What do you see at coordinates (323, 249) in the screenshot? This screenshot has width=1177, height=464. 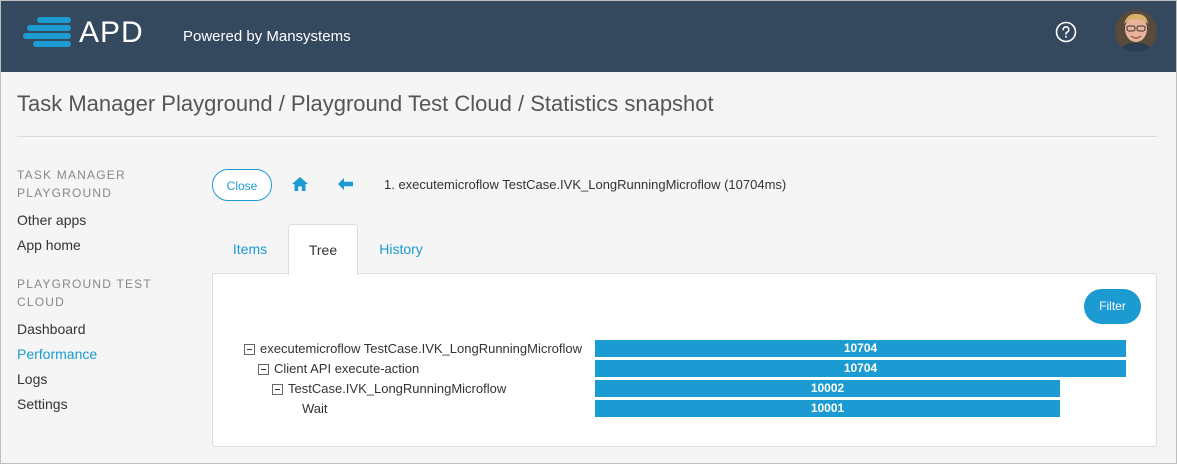 I see `tab-tree: Tree` at bounding box center [323, 249].